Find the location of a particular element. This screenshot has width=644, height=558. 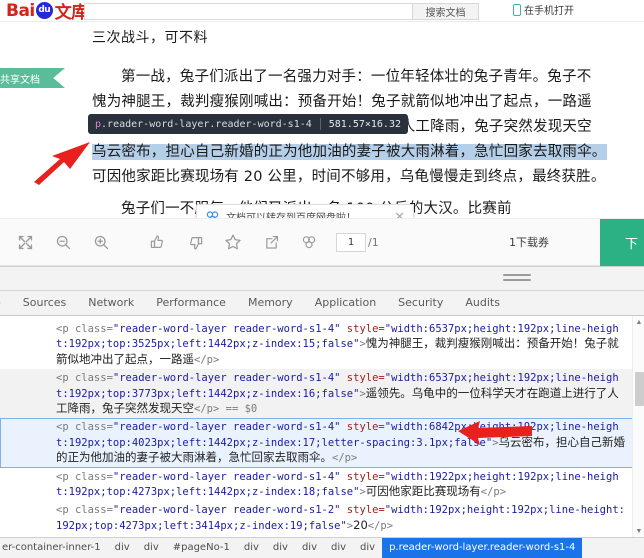

page-navigator: /1 is located at coordinates (357, 242).